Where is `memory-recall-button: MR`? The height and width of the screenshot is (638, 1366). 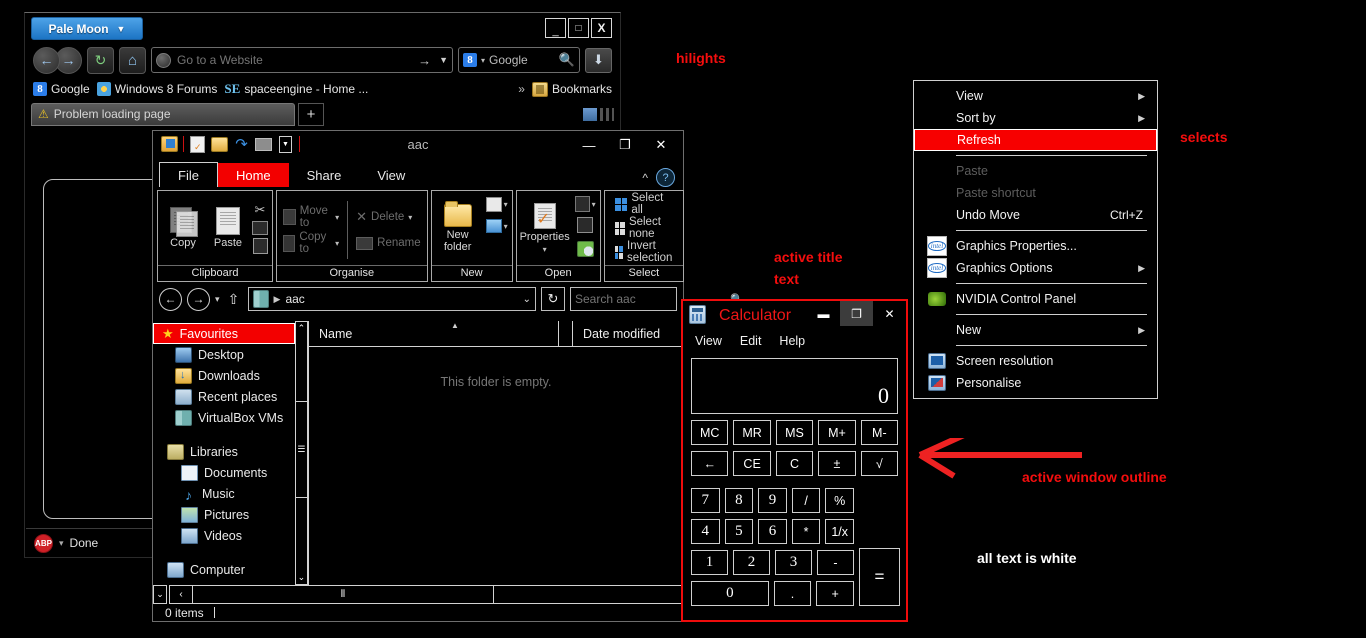 memory-recall-button: MR is located at coordinates (752, 432).